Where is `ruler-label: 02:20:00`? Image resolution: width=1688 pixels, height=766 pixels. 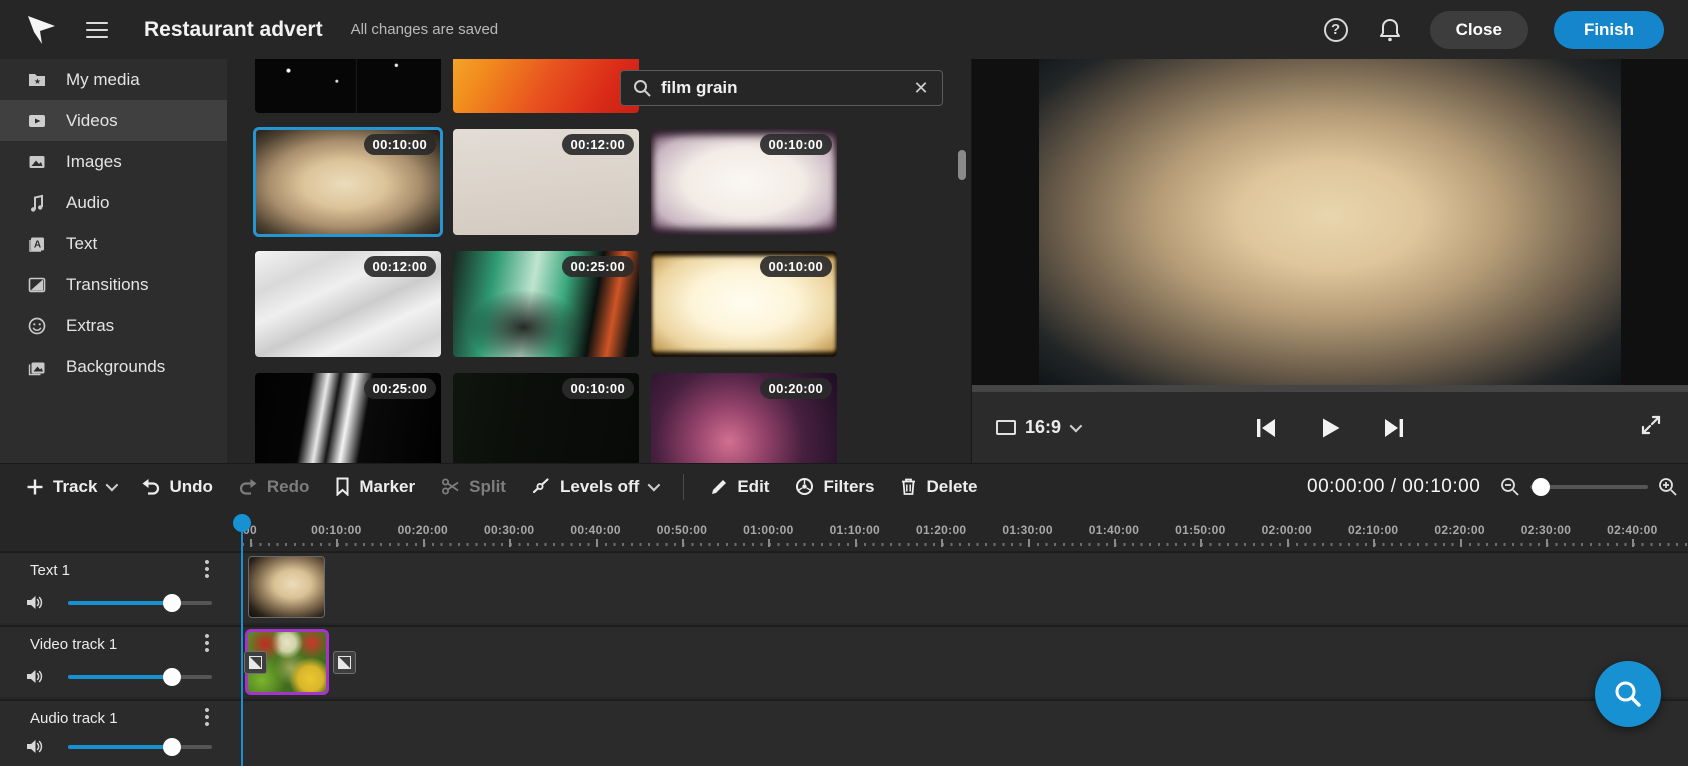
ruler-label: 02:20:00 is located at coordinates (1459, 530).